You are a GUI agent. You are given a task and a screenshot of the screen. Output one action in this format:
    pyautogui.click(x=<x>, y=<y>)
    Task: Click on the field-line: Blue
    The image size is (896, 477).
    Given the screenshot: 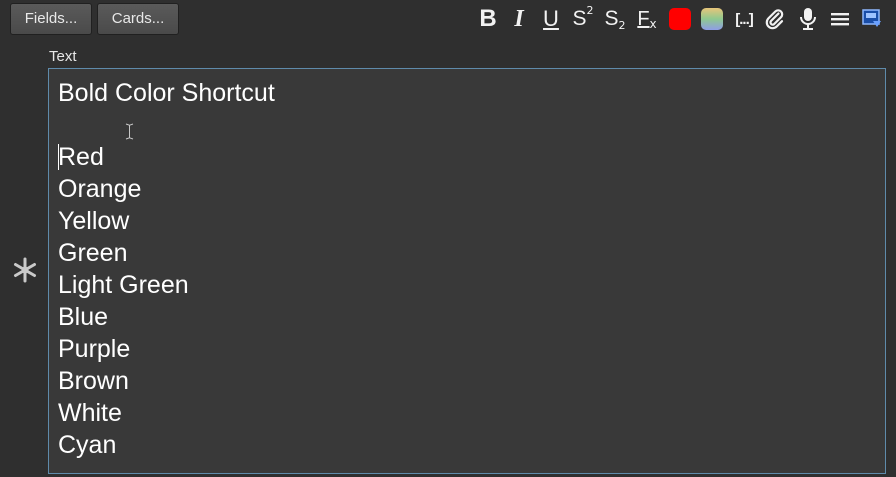 What is the action you would take?
    pyautogui.click(x=83, y=317)
    